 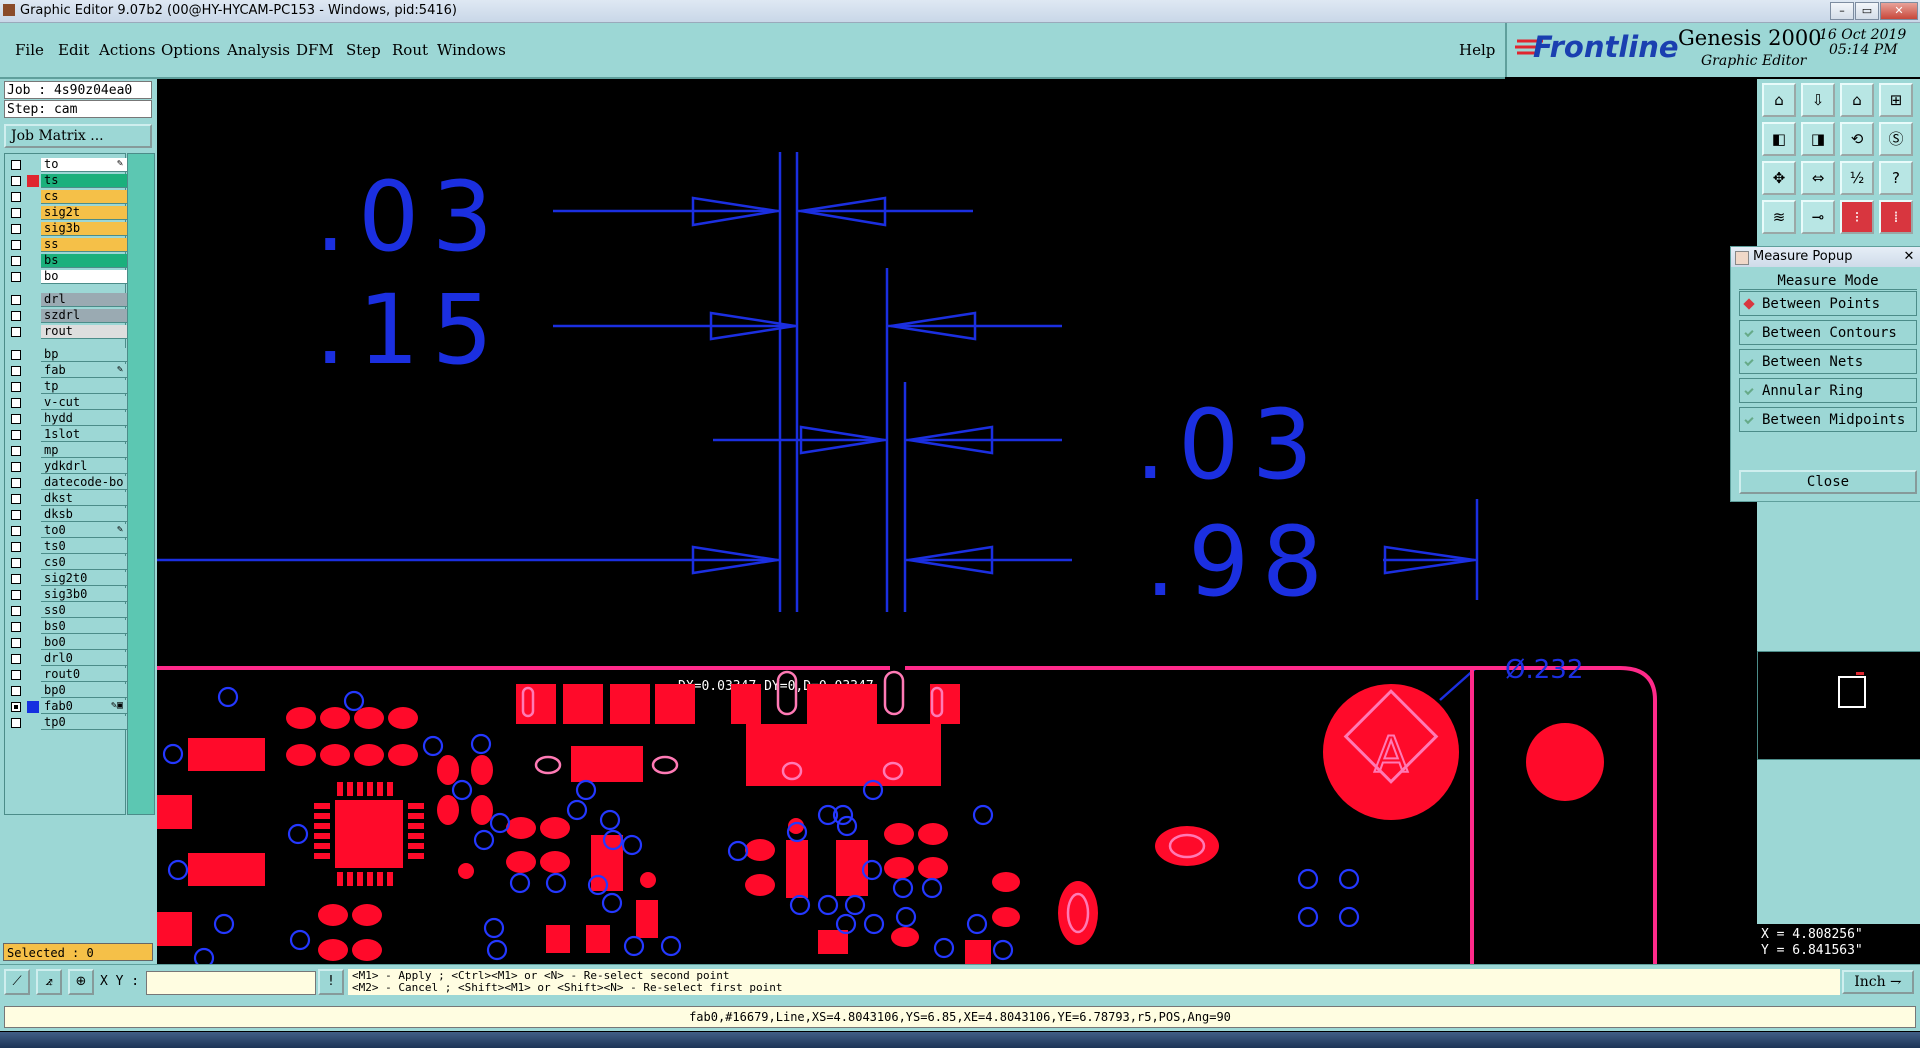 I want to click on layer-name: szdrl, so click(x=84, y=316).